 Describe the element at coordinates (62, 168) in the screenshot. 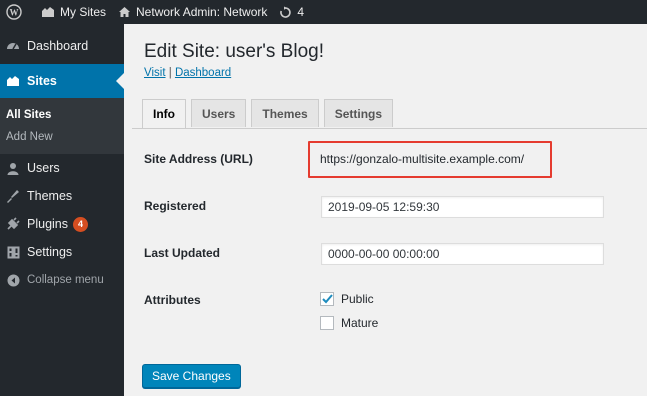

I see `sidebar-item-users: Users` at that location.